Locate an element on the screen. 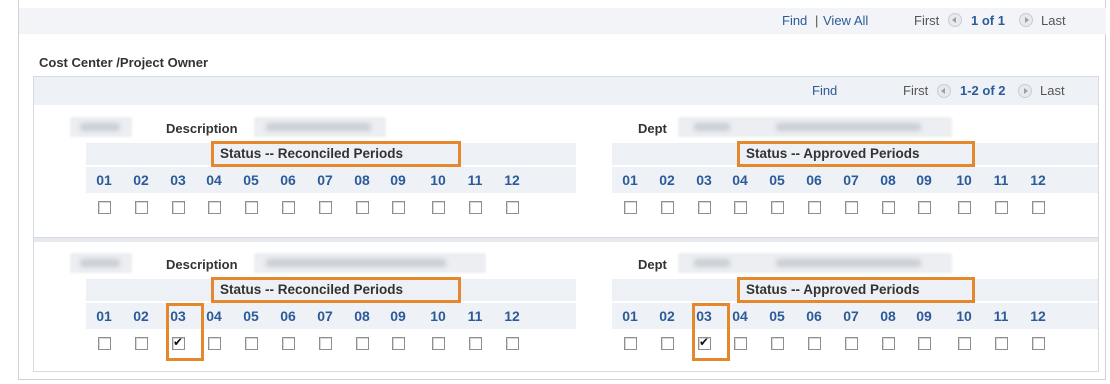 The height and width of the screenshot is (384, 1110). description-label: Description is located at coordinates (202, 264).